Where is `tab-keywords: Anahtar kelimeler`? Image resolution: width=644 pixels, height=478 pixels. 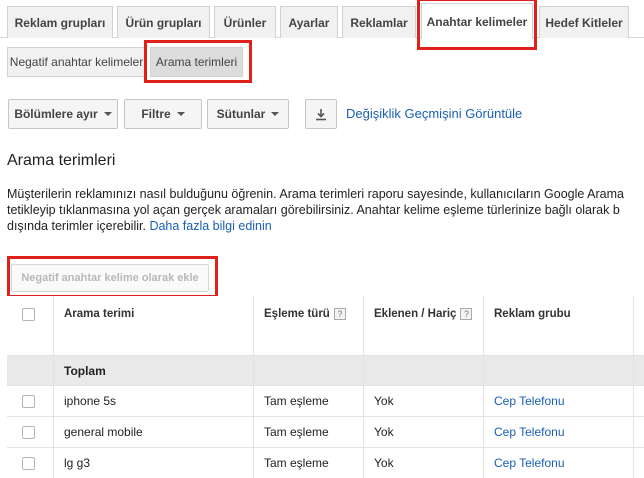
tab-keywords: Anahtar kelimeler is located at coordinates (477, 21).